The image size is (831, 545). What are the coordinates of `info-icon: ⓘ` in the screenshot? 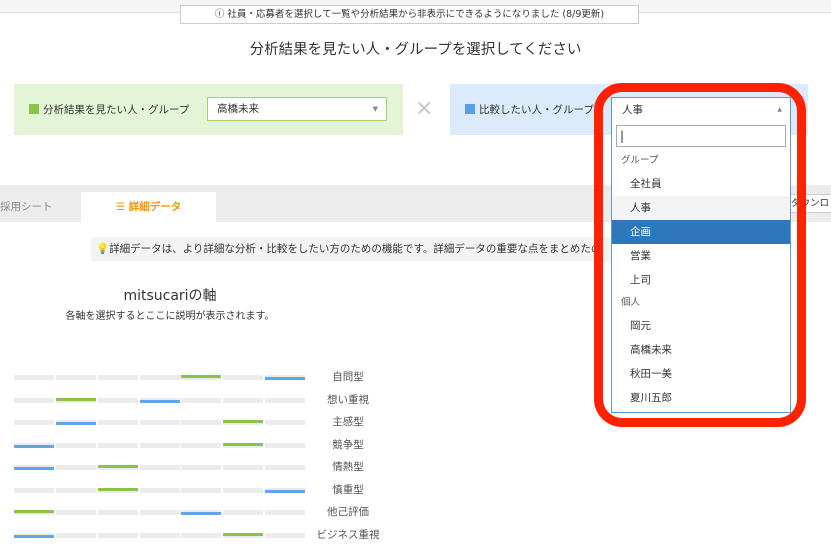 It's located at (221, 14).